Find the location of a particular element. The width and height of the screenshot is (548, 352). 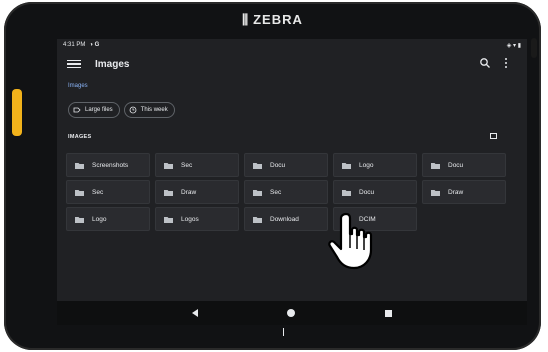

chip-label: This week is located at coordinates (154, 110).